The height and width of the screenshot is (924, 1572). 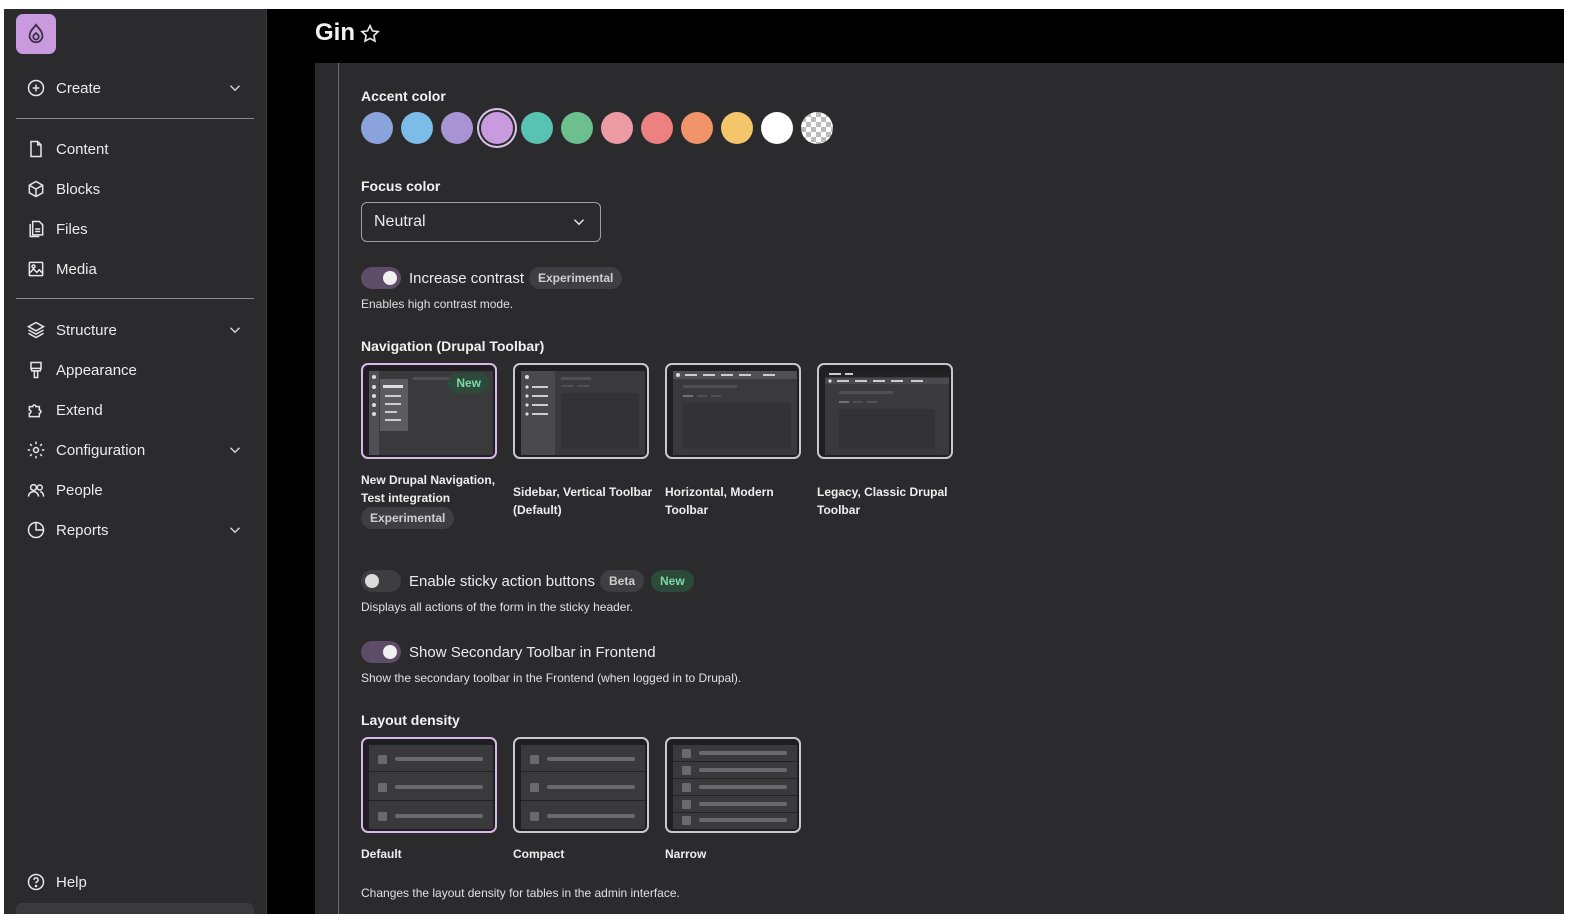 What do you see at coordinates (134, 330) in the screenshot?
I see `sidebar-item-structure: Structure` at bounding box center [134, 330].